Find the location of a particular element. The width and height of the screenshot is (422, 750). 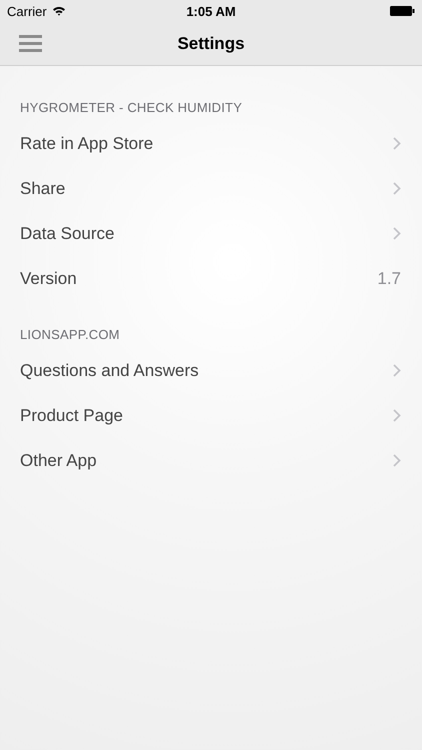

section-header: HYGROMETER - CHECK HUMIDITY is located at coordinates (131, 108).